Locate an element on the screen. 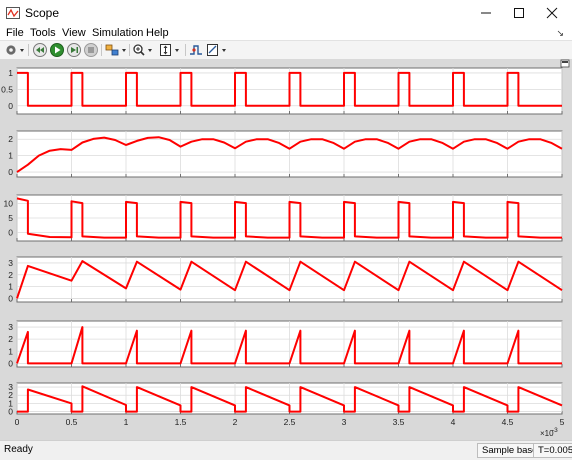 The width and height of the screenshot is (572, 460). rewind-icon is located at coordinates (40, 50).